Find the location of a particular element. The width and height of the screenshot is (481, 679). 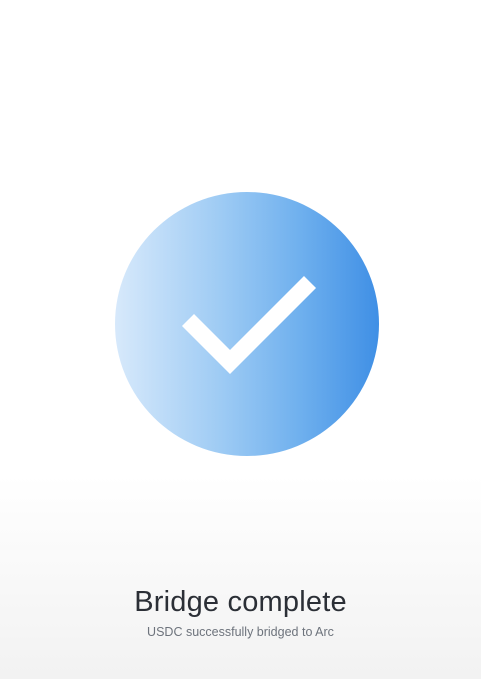

check-icon is located at coordinates (249, 325).